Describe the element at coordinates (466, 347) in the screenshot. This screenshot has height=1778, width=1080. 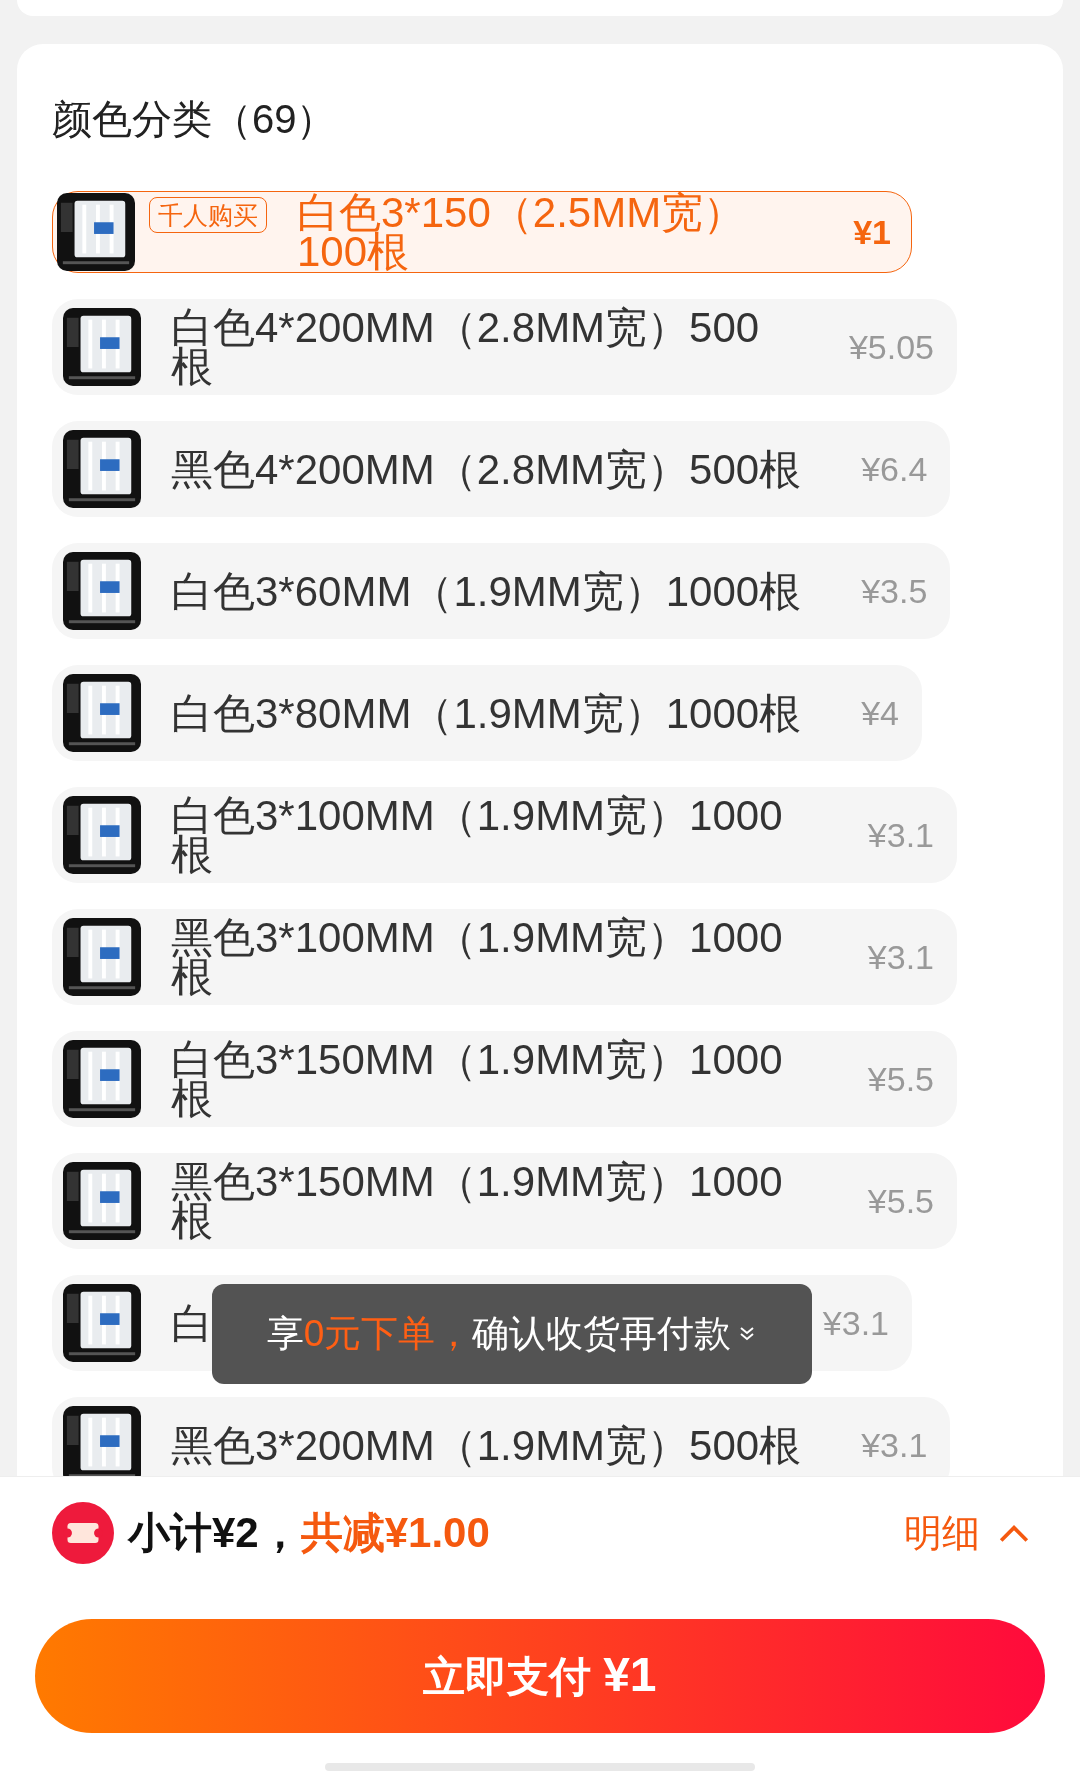
I see `option-name: 白色4*200MM（2.8MM宽）500根` at that location.